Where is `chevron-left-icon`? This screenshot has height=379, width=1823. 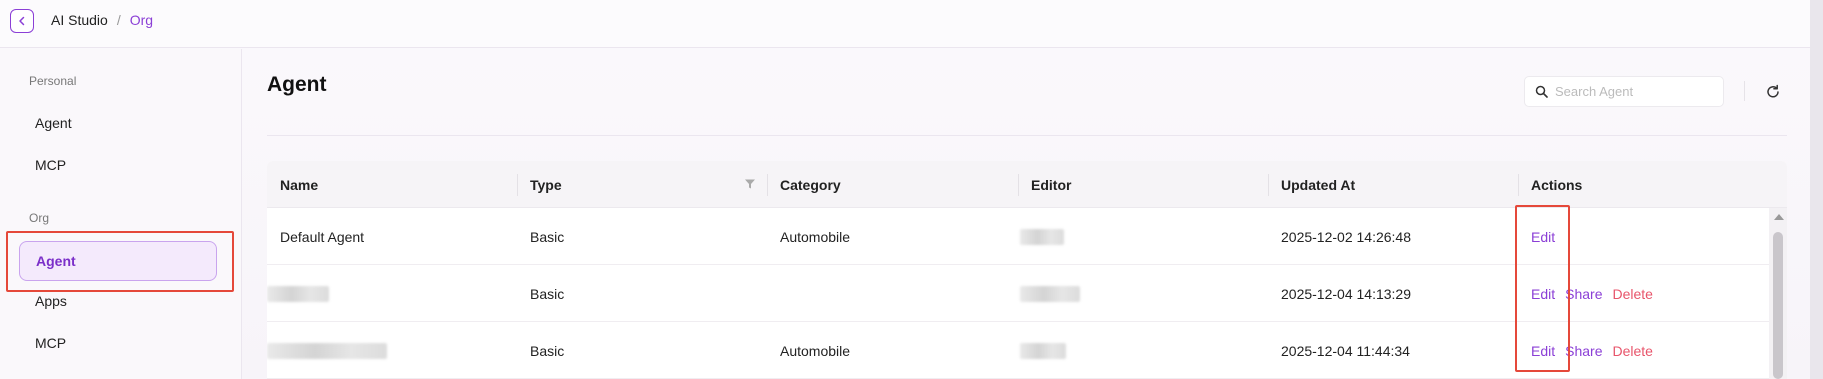
chevron-left-icon is located at coordinates (22, 21).